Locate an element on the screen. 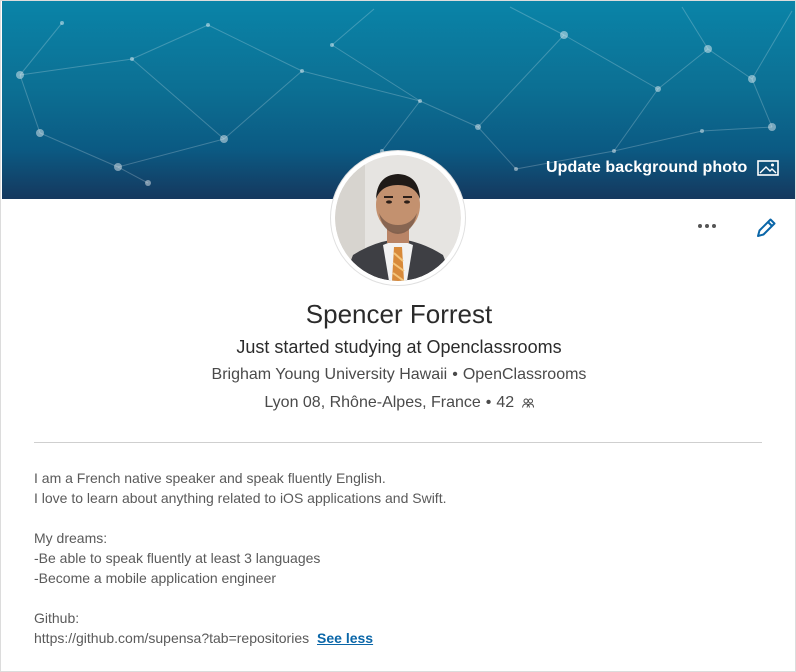 This screenshot has width=796, height=672. more-actions-button is located at coordinates (707, 226).